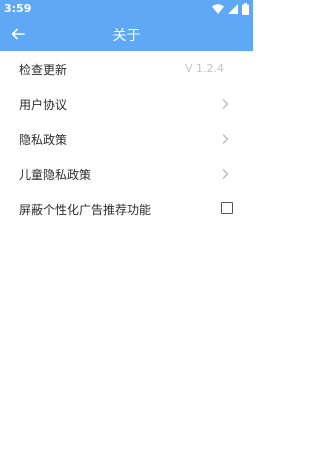 The height and width of the screenshot is (450, 320). Describe the element at coordinates (126, 9) in the screenshot. I see `status-bar: 3:59` at that location.